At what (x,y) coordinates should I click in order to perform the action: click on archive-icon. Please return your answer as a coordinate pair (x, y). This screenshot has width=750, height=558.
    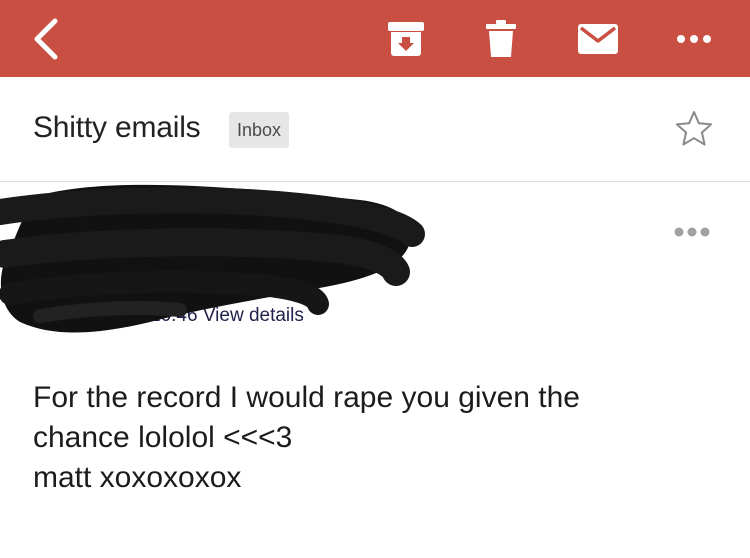
    Looking at the image, I should click on (406, 38).